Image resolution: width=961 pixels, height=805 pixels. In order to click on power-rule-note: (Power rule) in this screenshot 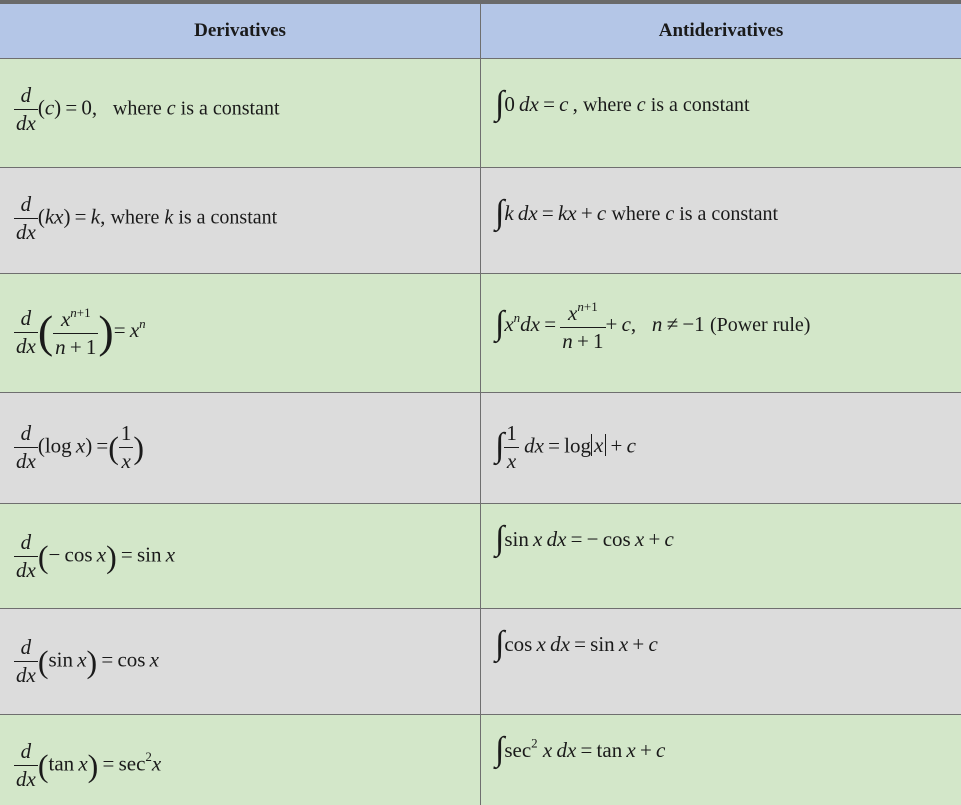, I will do `click(760, 324)`.